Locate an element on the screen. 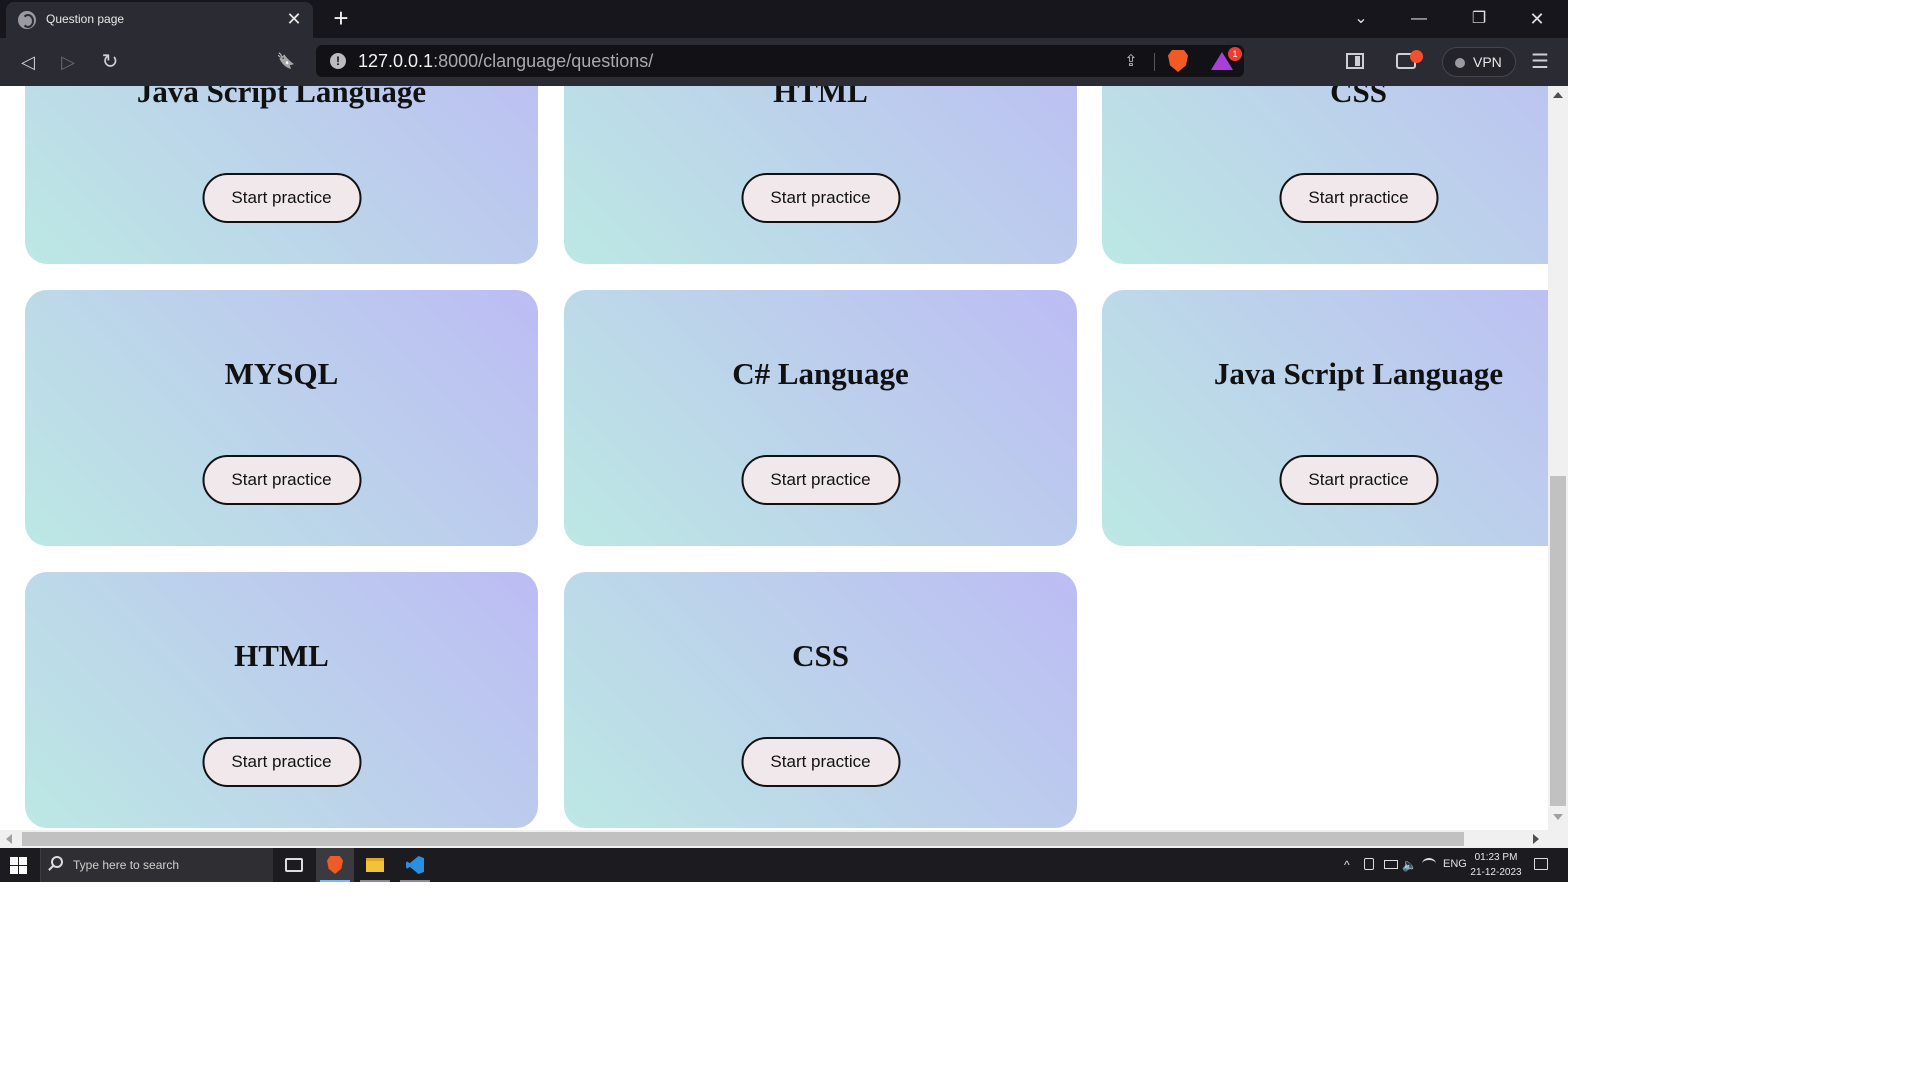 This screenshot has width=1920, height=1080. clock-time: 01:23 PM is located at coordinates (1496, 857).